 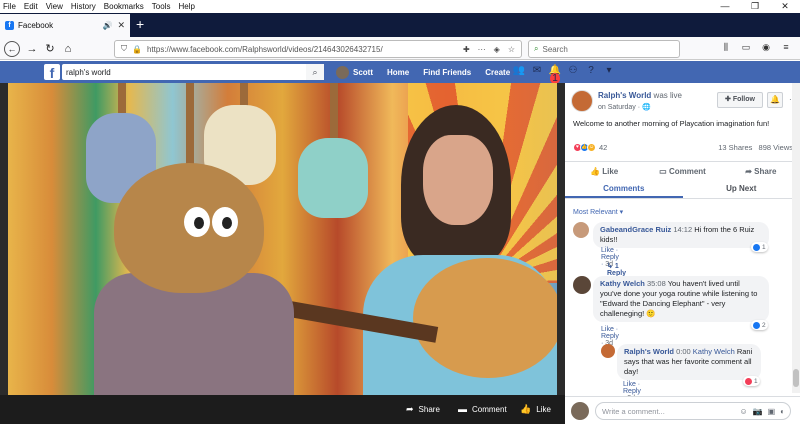 What do you see at coordinates (423, 409) in the screenshot?
I see `video-share-button: ➦ Share` at bounding box center [423, 409].